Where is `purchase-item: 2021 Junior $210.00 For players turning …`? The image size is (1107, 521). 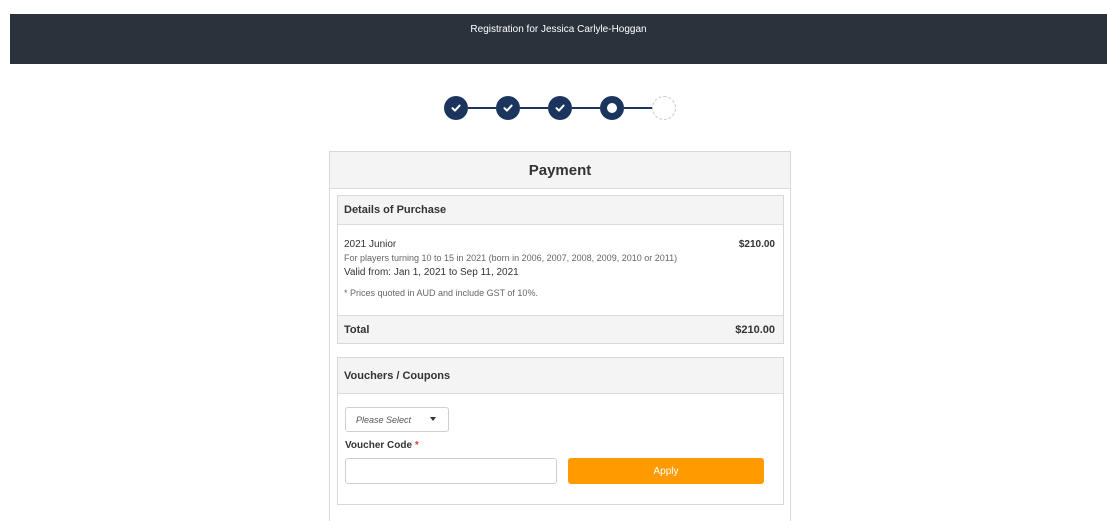 purchase-item: 2021 Junior $210.00 For players turning … is located at coordinates (560, 261).